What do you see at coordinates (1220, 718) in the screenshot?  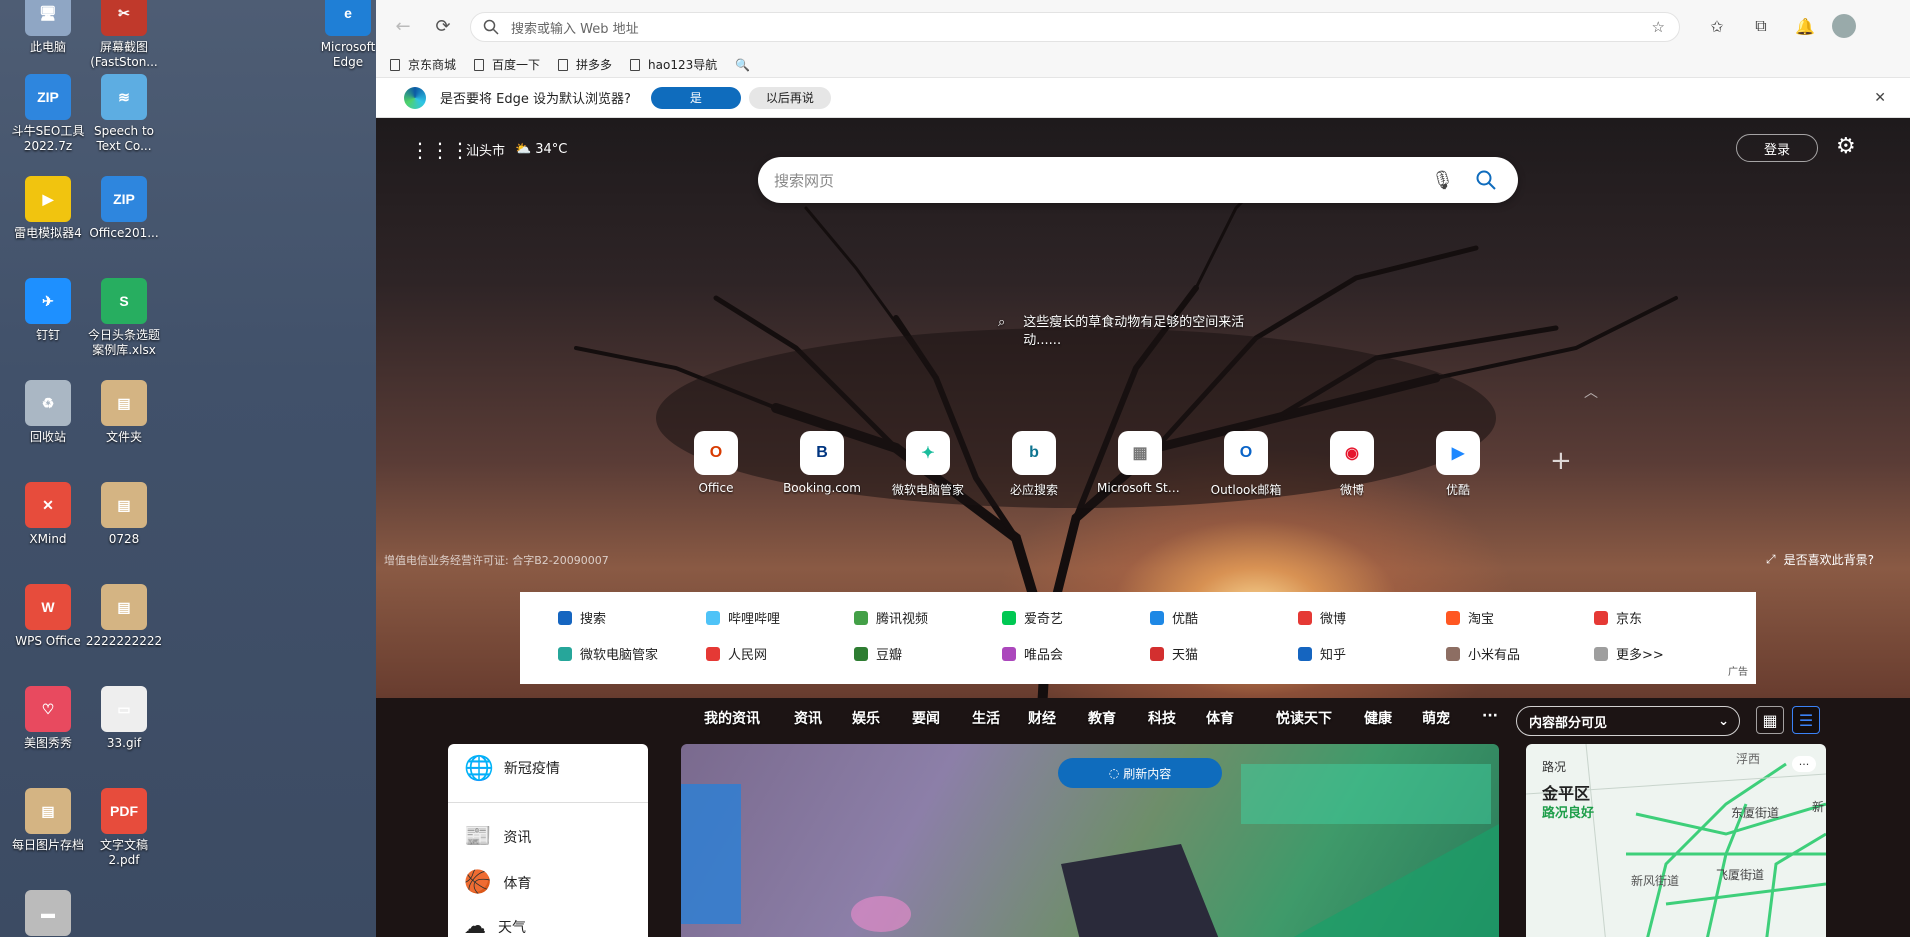 I see `feed-category-tab: 体育` at bounding box center [1220, 718].